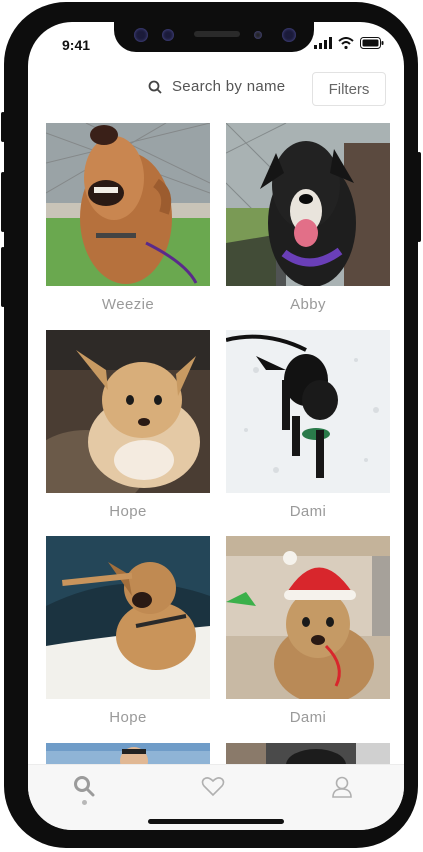 This screenshot has width=423, height=852. What do you see at coordinates (419, 197) in the screenshot?
I see `power-button` at bounding box center [419, 197].